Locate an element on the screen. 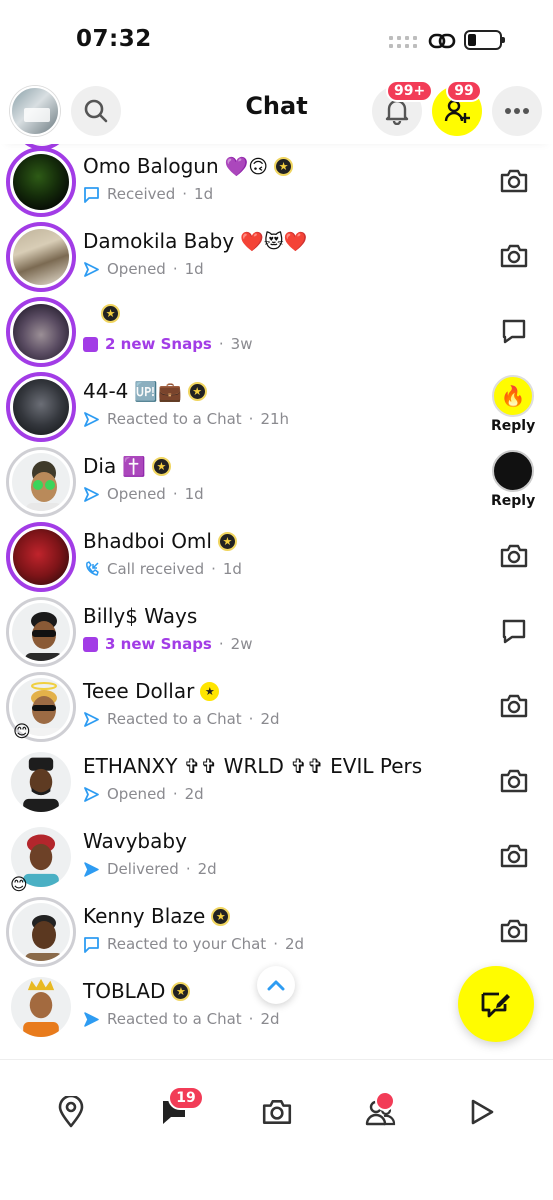  search-button is located at coordinates (96, 111).